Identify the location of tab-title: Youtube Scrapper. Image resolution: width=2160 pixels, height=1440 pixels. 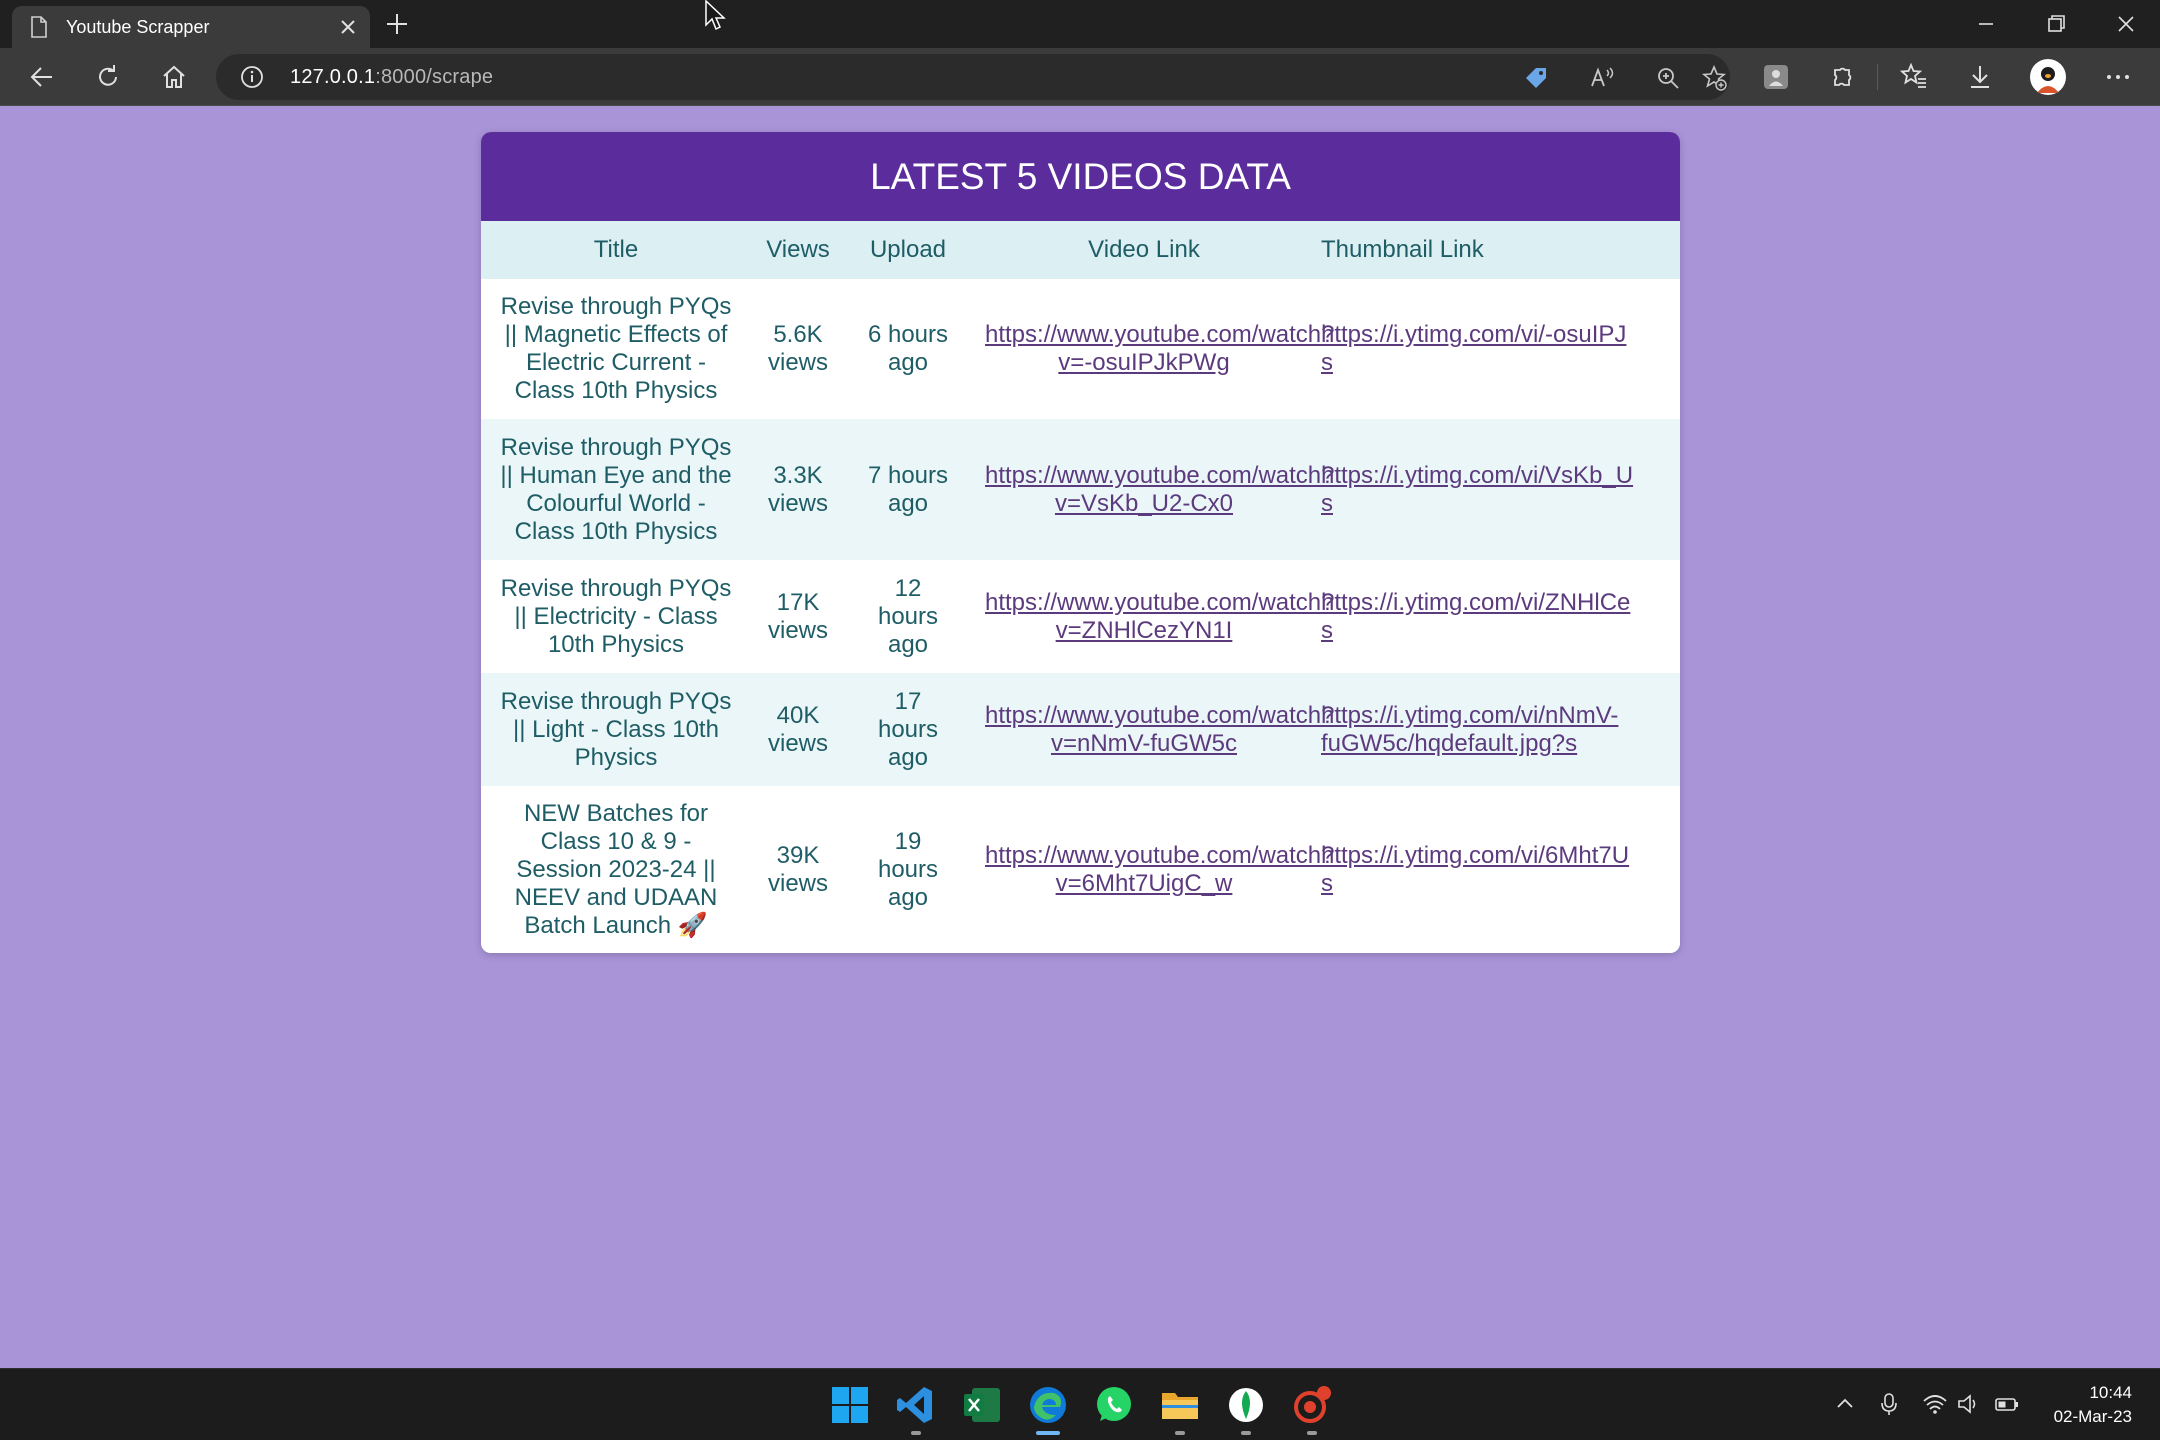
(138, 27).